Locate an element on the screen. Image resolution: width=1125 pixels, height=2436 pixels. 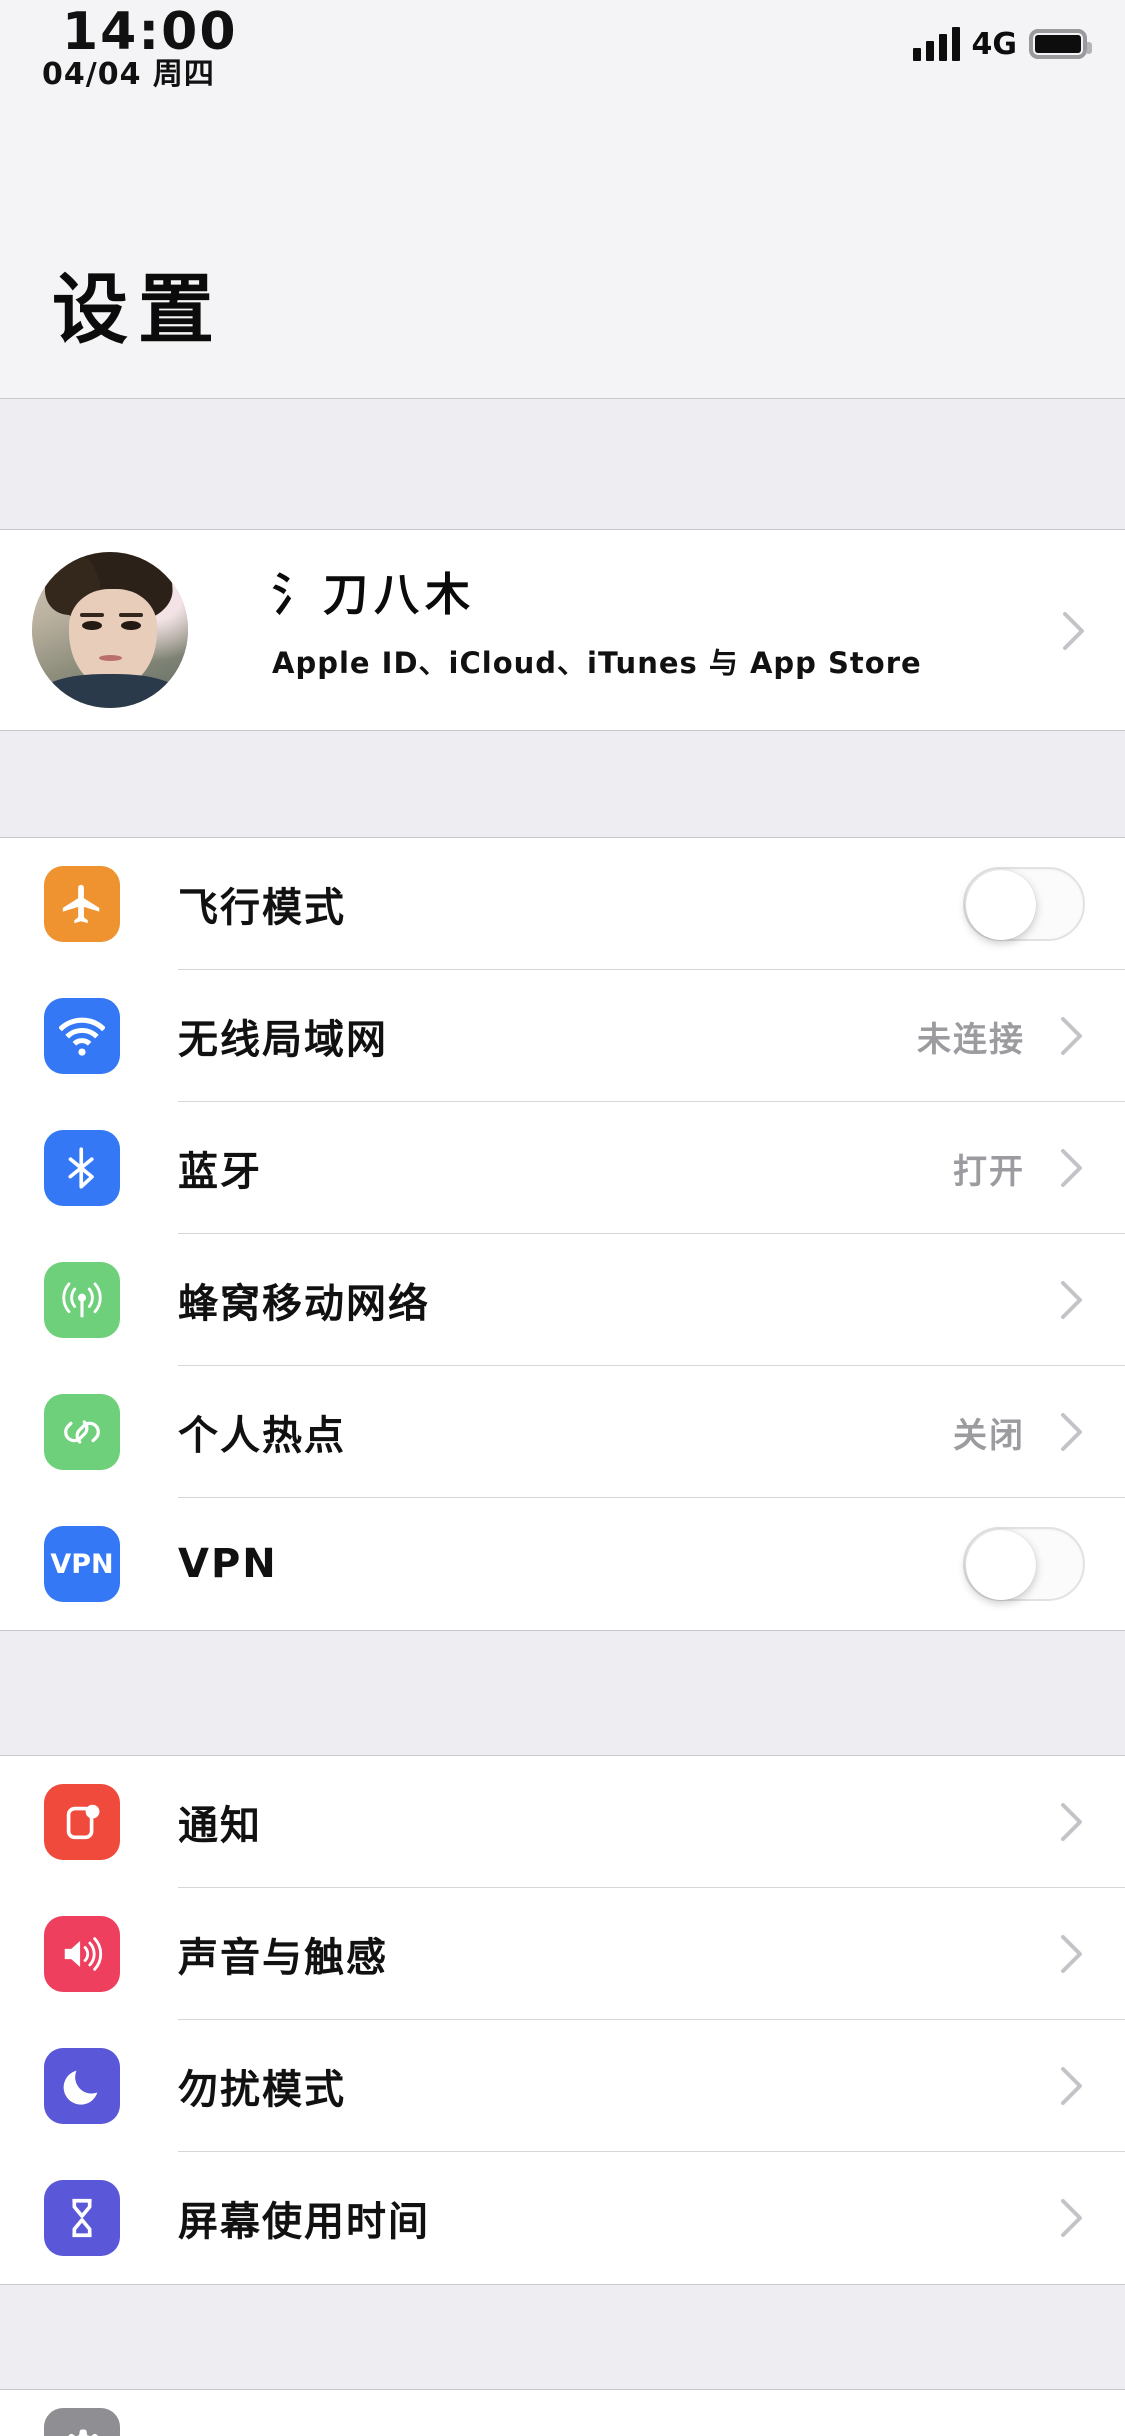
vpn-icon-label: VPN is located at coordinates (82, 1564).